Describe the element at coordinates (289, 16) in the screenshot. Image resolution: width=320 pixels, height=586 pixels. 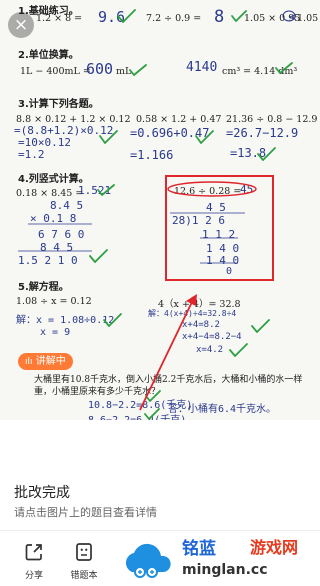
I see `answer-circle-icon` at that location.